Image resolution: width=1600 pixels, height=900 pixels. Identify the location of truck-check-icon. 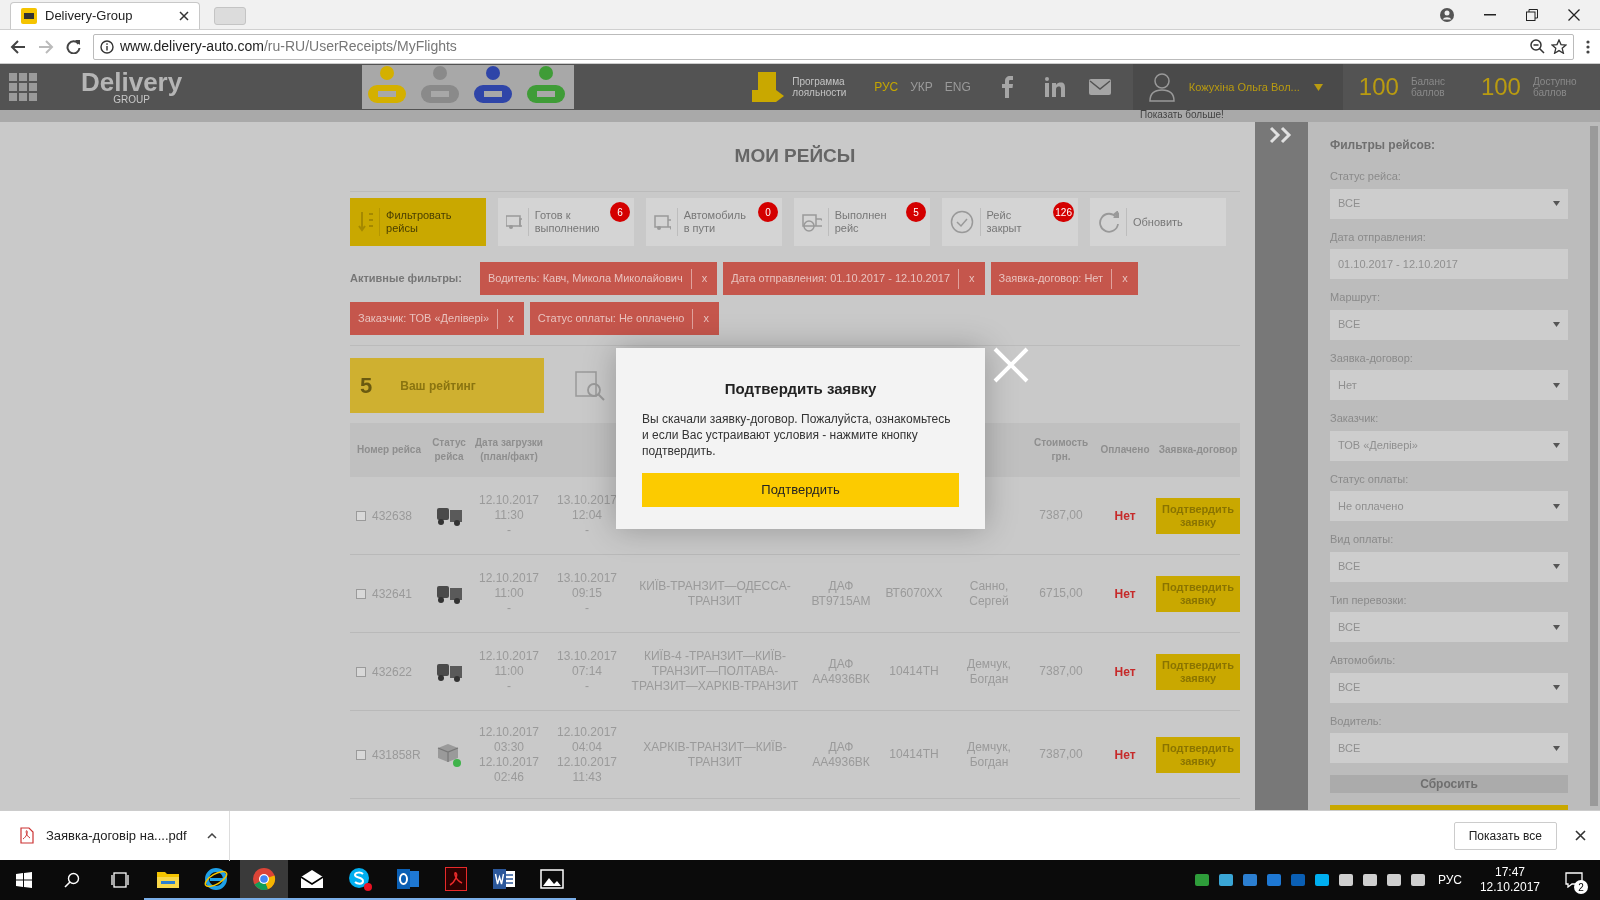
(812, 222).